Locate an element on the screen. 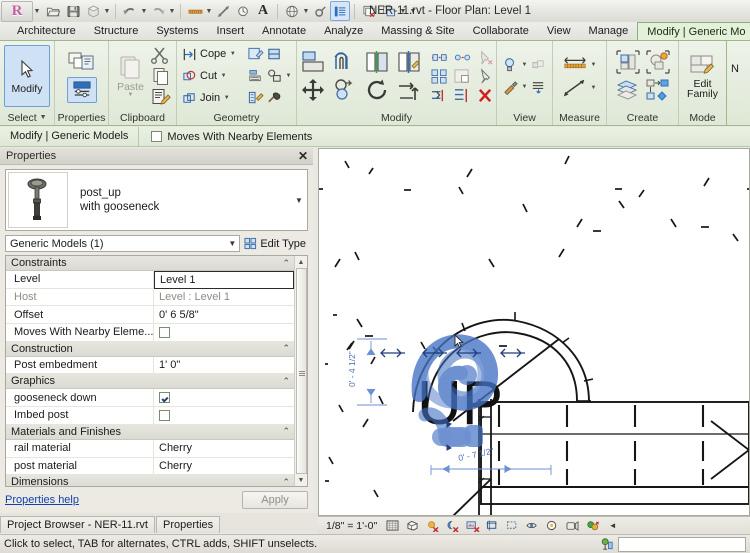  tag-icon is located at coordinates (243, 11).